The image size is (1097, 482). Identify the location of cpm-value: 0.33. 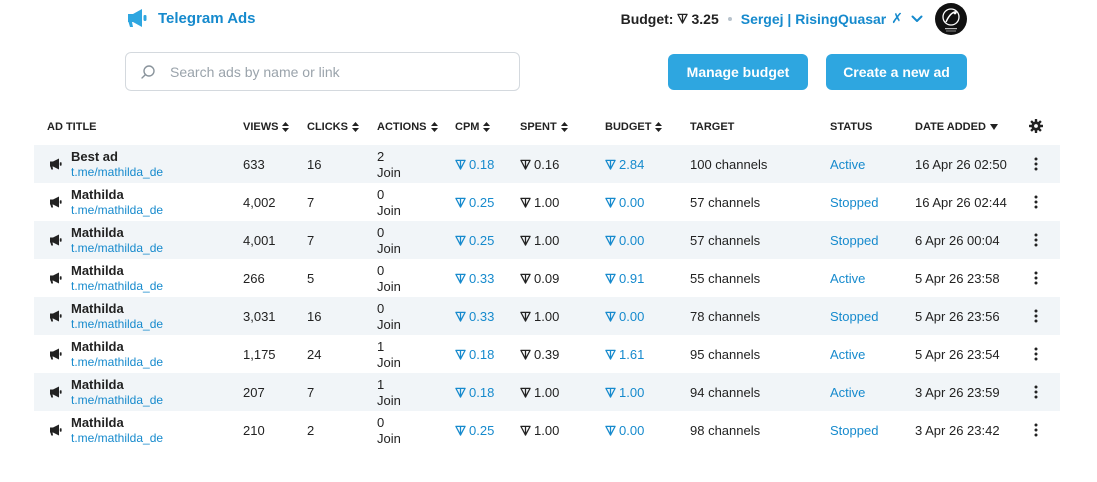
(474, 316).